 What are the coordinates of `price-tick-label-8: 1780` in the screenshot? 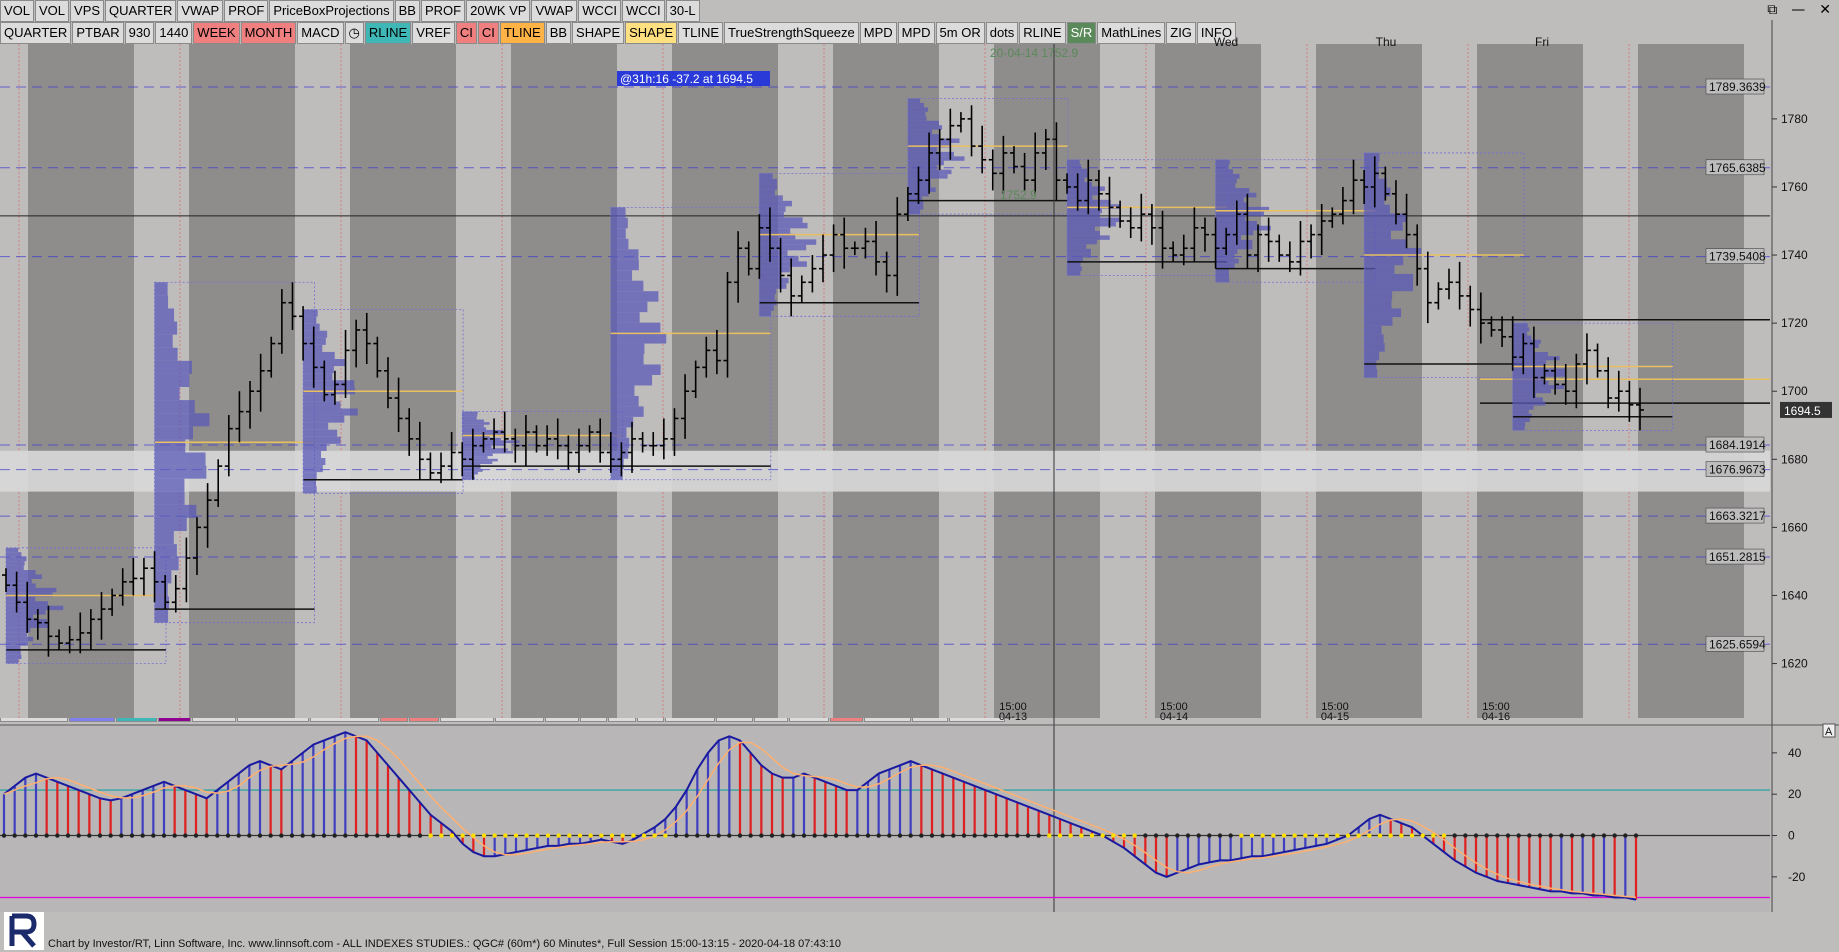 It's located at (1794, 119).